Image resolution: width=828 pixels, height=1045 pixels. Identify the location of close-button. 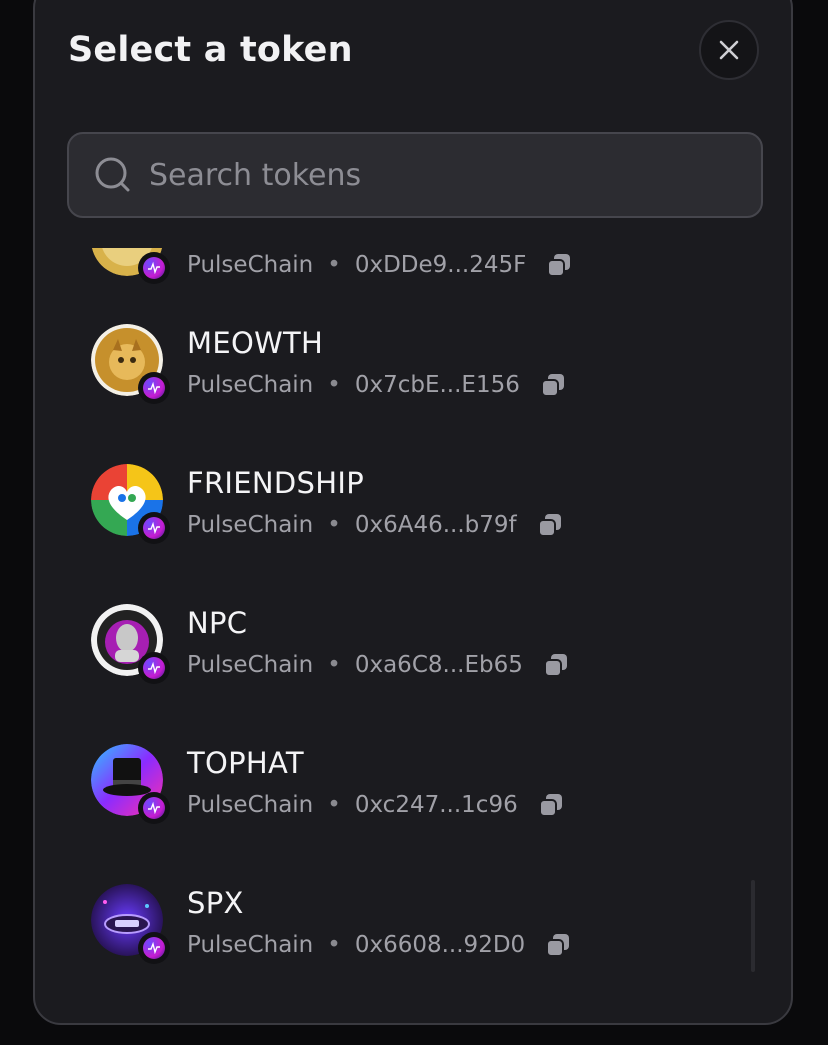
(729, 50).